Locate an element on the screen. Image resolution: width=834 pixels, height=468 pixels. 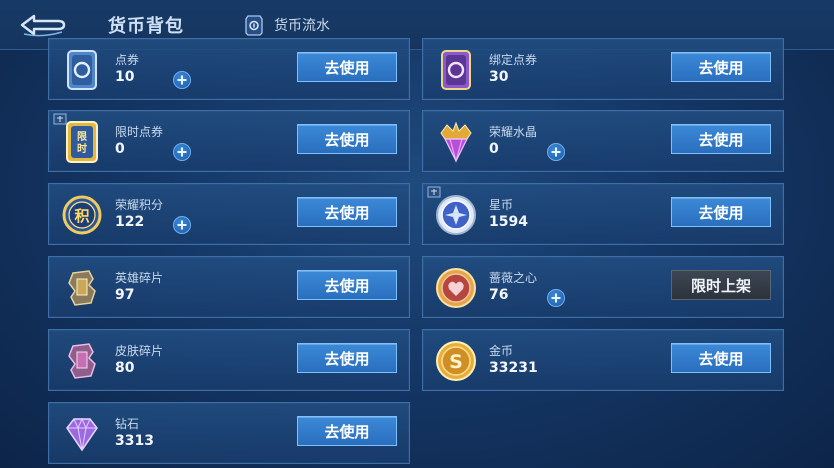
diamond-icon is located at coordinates (82, 434).